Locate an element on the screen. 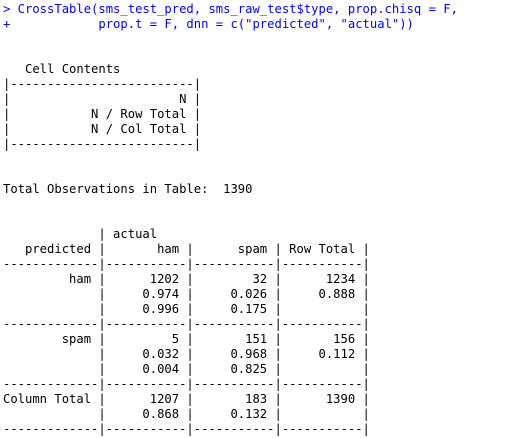 The height and width of the screenshot is (438, 505). total-observations: Total Observations in Table: 1390 is located at coordinates (128, 189).